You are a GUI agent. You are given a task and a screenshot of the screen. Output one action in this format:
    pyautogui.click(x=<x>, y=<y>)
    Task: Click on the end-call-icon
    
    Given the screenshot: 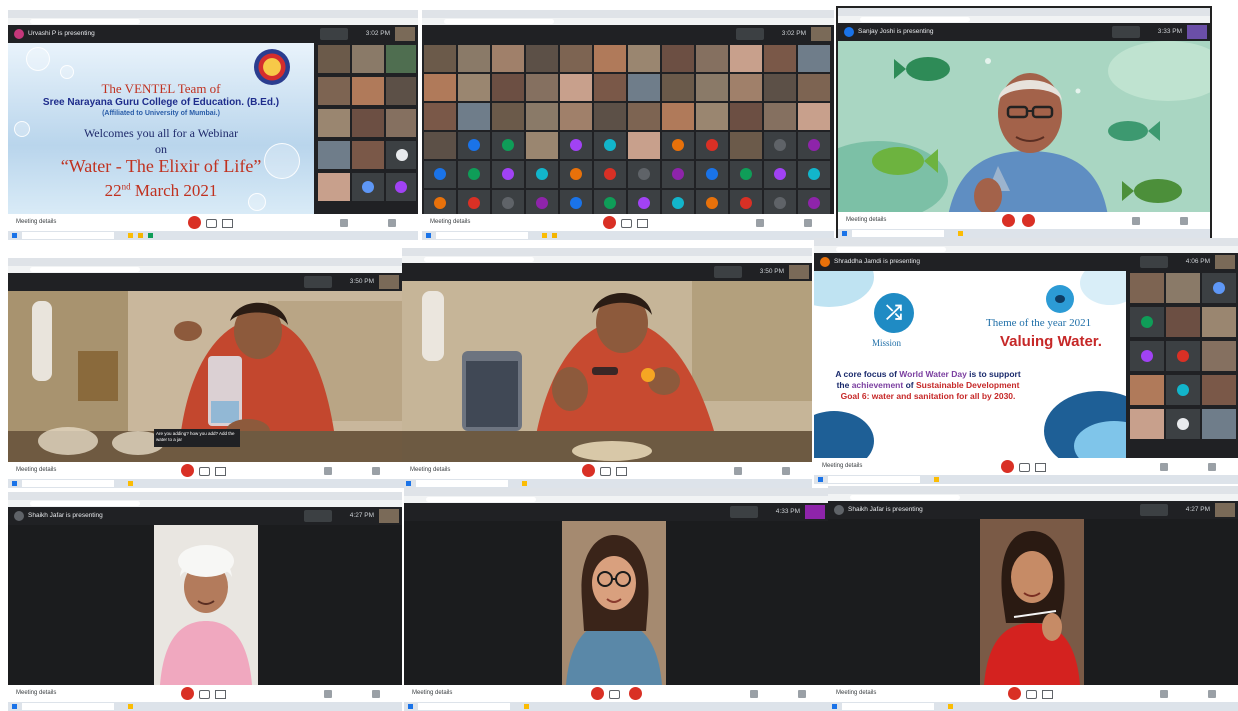 What is the action you would take?
    pyautogui.click(x=635, y=693)
    